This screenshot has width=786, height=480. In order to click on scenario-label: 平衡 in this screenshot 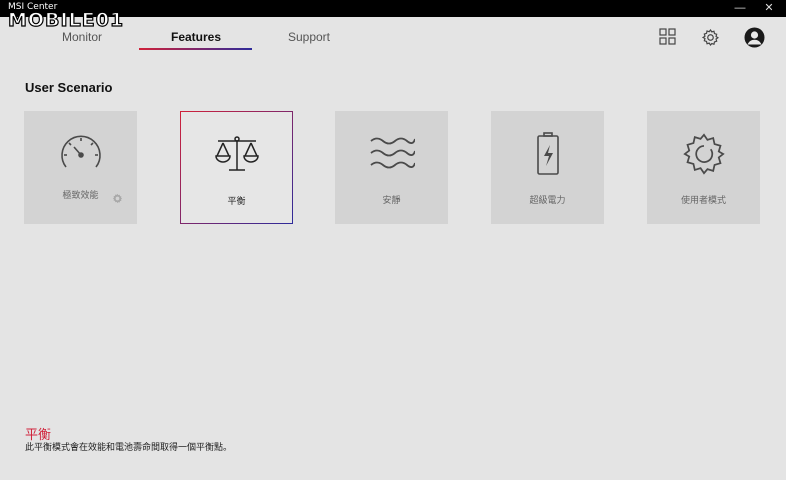, I will do `click(236, 202)`.